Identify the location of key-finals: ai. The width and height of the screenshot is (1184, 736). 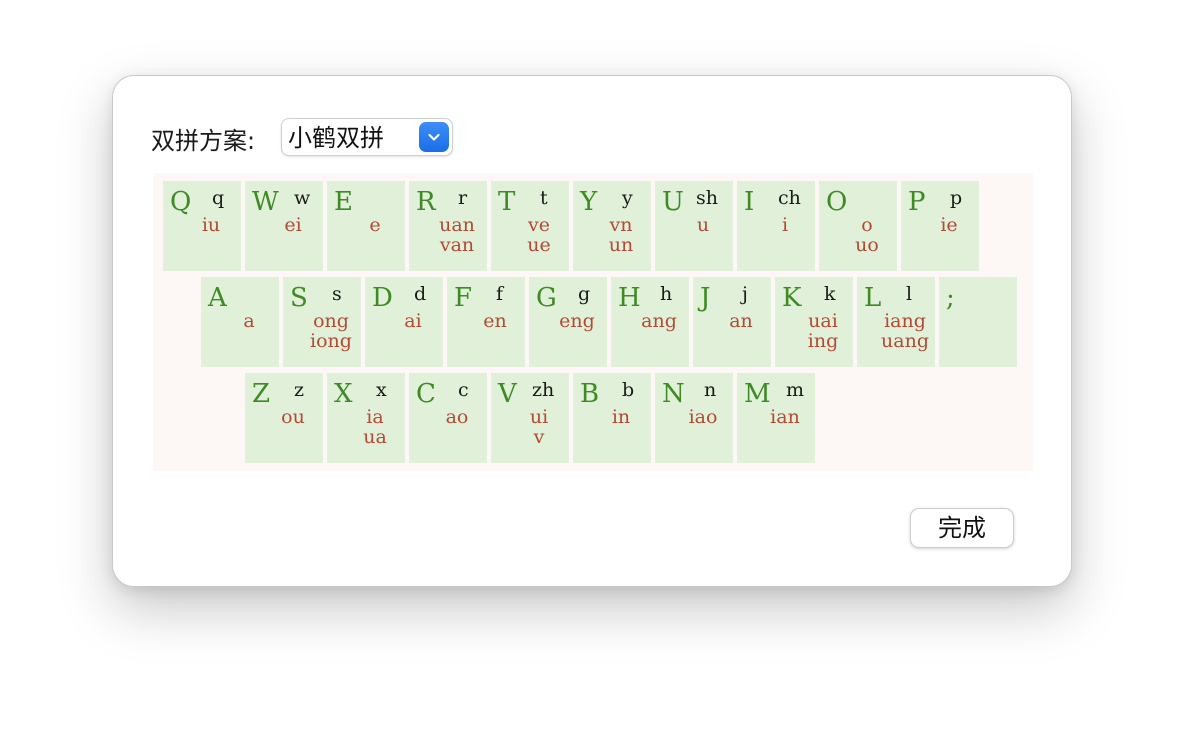
(404, 321).